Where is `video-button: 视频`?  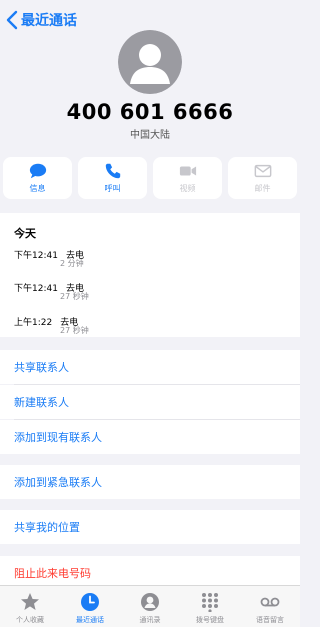 video-button: 视频 is located at coordinates (187, 178).